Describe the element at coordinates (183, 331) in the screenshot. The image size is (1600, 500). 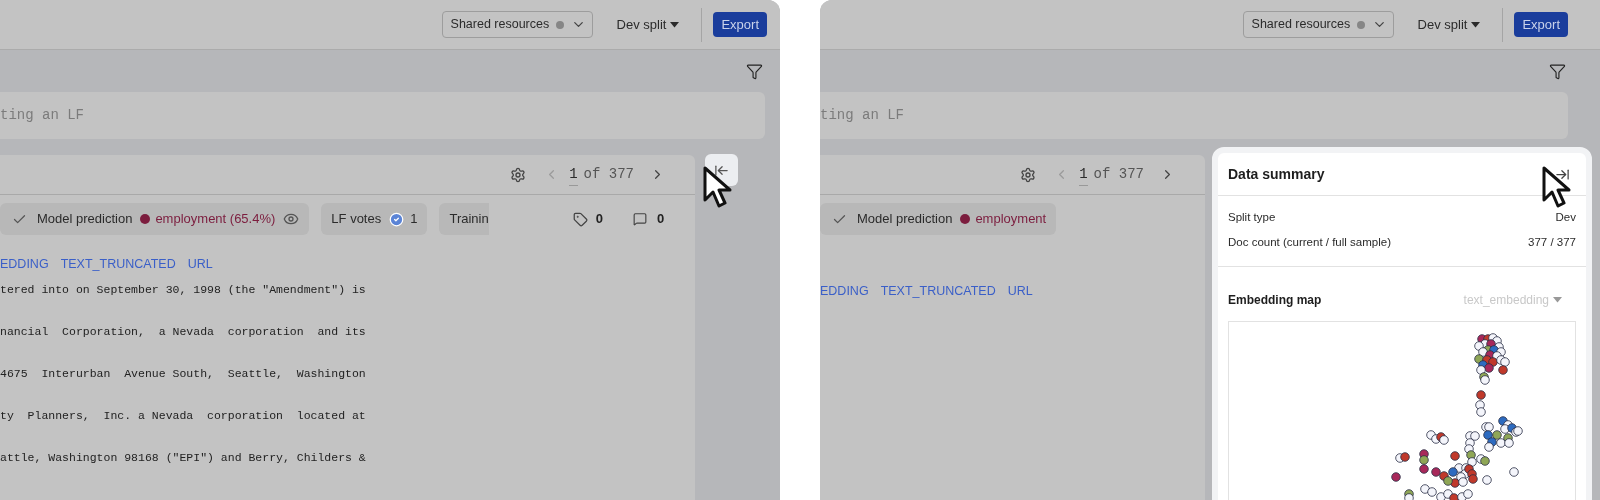
I see `document-line: nancial Corporation, a Nevada corporation and its` at that location.